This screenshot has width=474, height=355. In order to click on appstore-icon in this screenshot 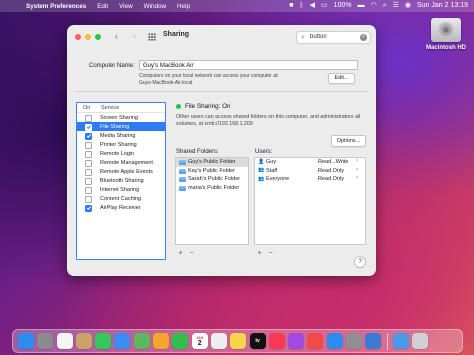, I will do `click(334, 341)`.